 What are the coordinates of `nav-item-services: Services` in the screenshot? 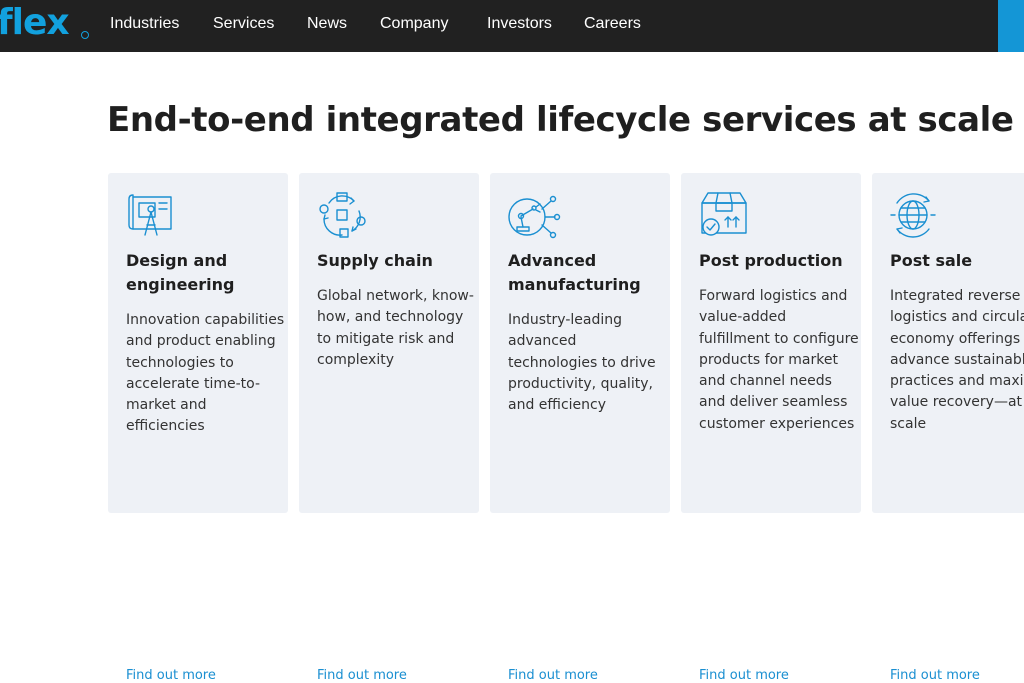 It's located at (243, 24).